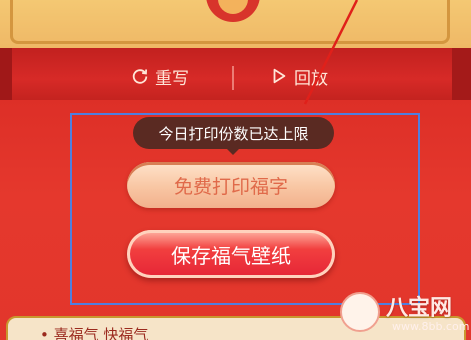 The image size is (471, 340). I want to click on card-top-frame, so click(235, 24).